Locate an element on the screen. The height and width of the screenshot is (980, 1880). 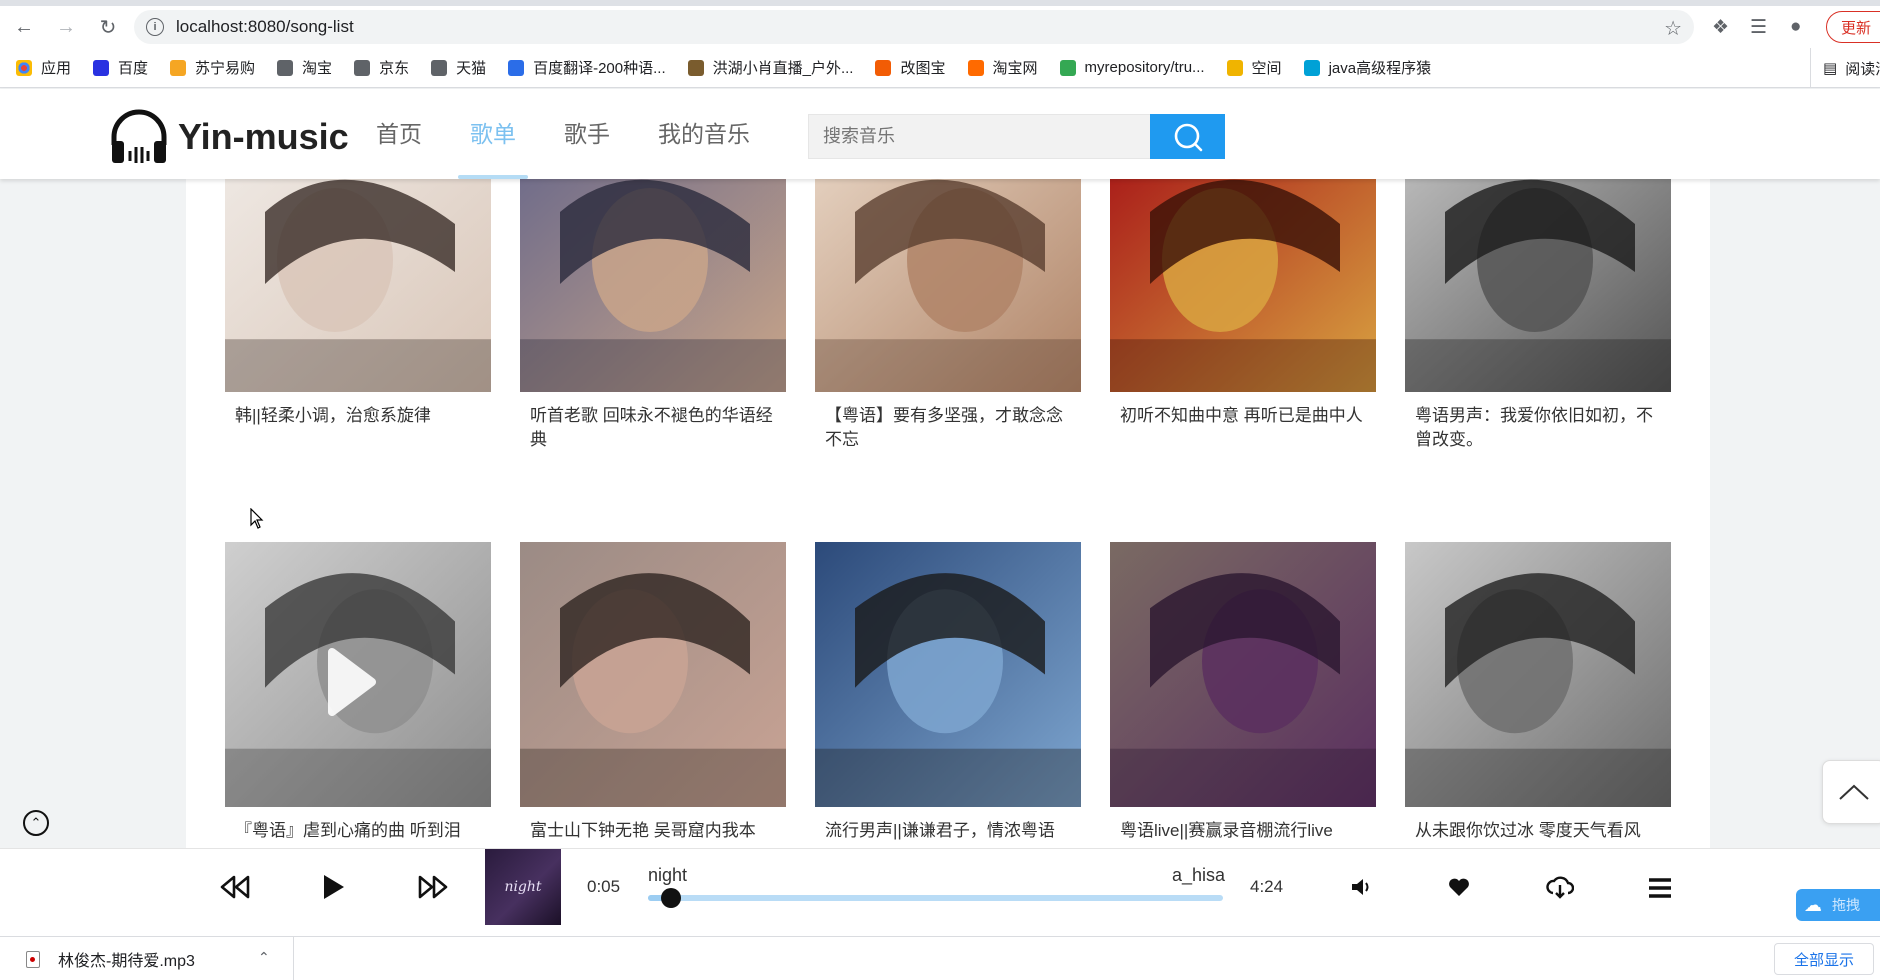
mouse-cursor-icon is located at coordinates (257, 518).